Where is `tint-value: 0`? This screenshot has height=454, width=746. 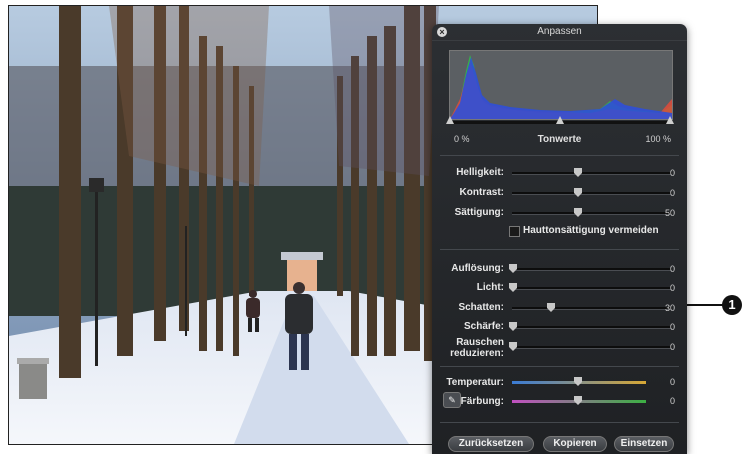
tint-value: 0 is located at coordinates (672, 401).